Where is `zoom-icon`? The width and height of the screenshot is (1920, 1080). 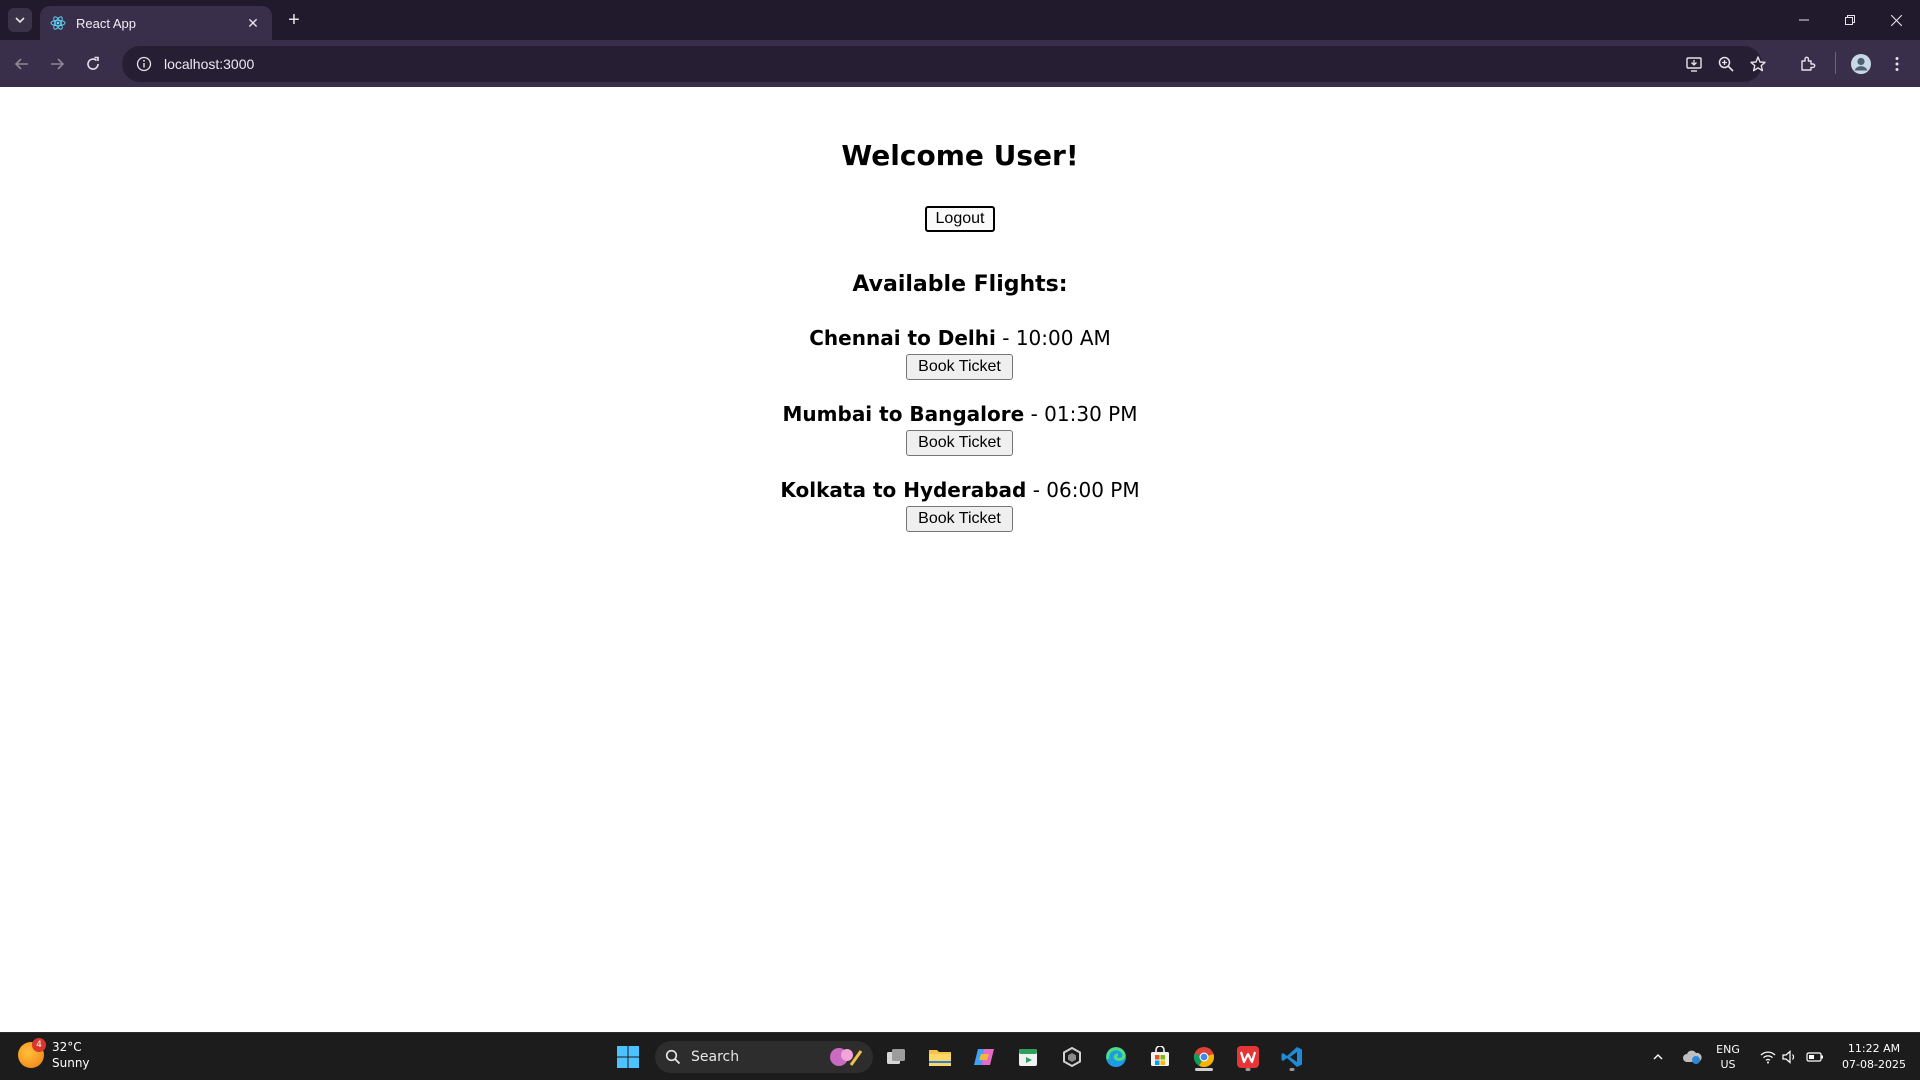 zoom-icon is located at coordinates (1726, 64).